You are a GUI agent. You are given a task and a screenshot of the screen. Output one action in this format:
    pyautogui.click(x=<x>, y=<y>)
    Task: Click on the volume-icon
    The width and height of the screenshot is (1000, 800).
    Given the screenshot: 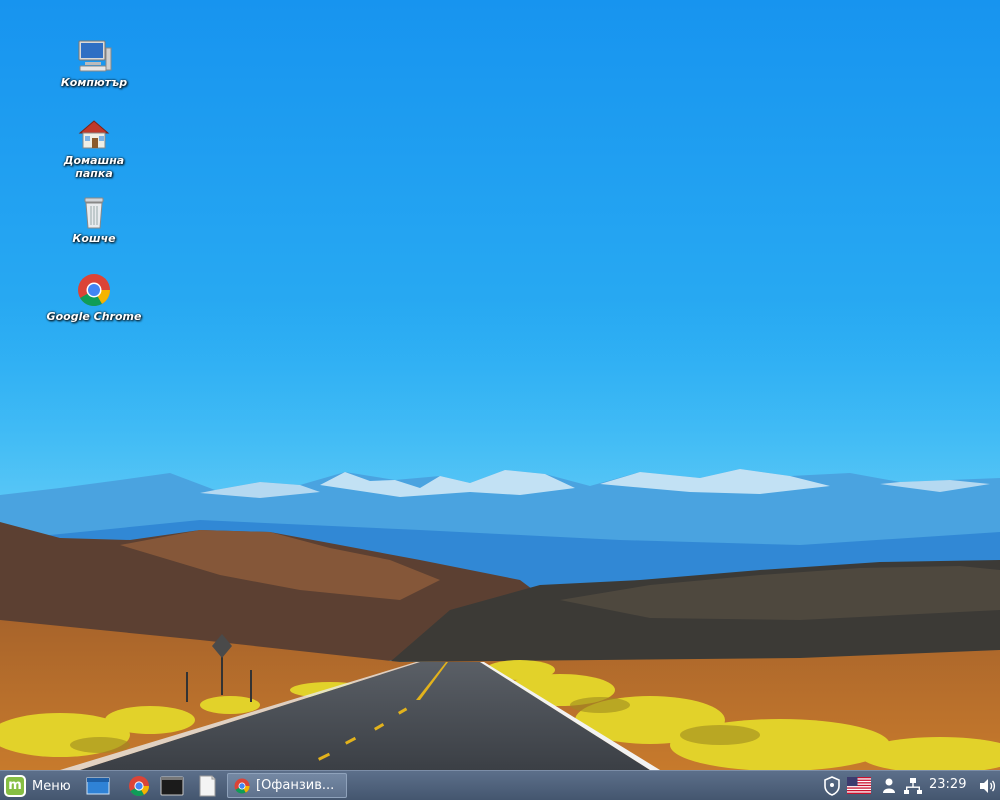 What is the action you would take?
    pyautogui.click(x=987, y=786)
    